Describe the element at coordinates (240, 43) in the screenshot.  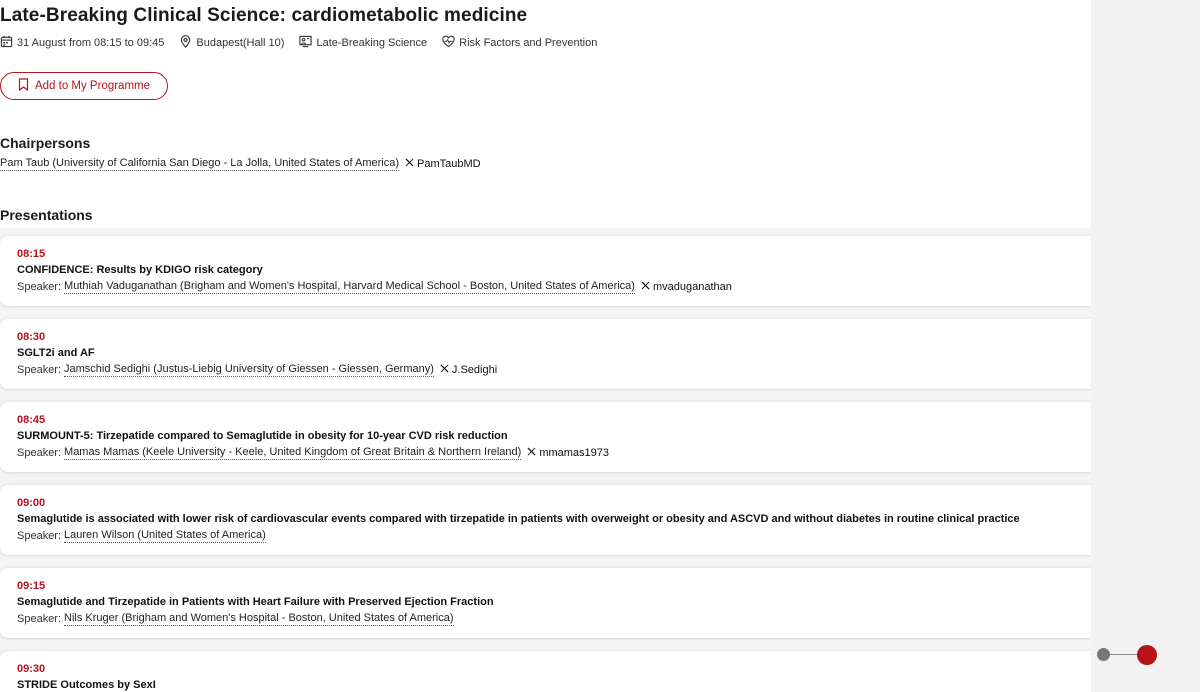
I see `session-location-text: Budapest(Hall 10)` at that location.